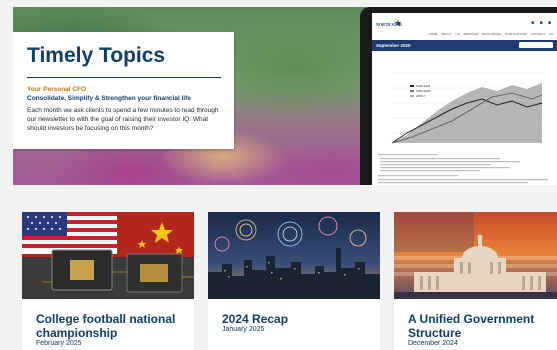 Image resolution: width=557 pixels, height=350 pixels. I want to click on card-title: 2024 Recap, so click(297, 319).